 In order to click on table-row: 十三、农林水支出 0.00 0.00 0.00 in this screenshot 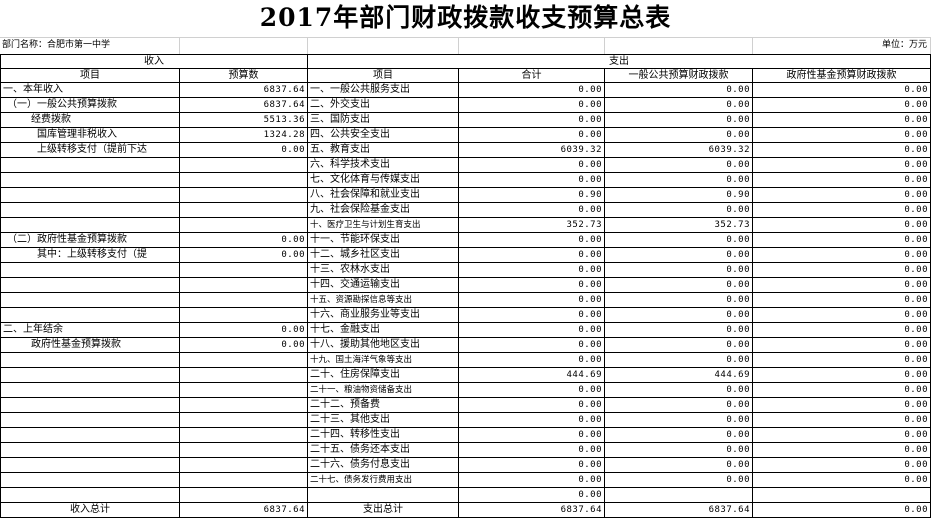, I will do `click(465, 270)`.